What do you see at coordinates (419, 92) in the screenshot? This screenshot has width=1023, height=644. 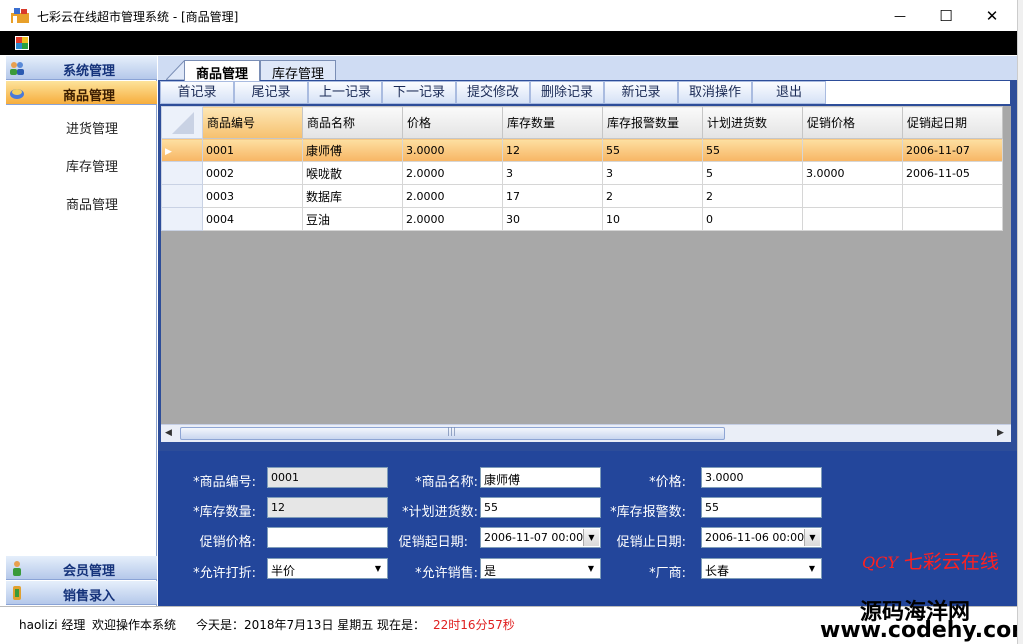 I see `next-record-button: 下一记录` at bounding box center [419, 92].